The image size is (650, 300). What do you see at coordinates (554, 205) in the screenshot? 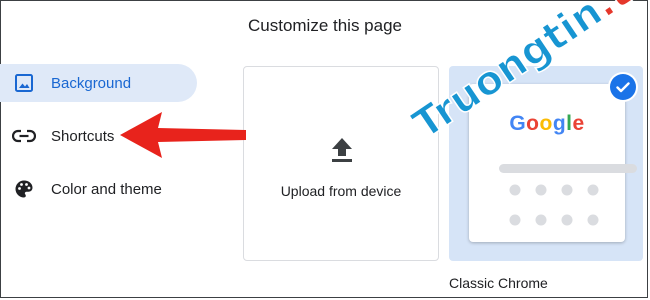
I see `shortcut-dots` at bounding box center [554, 205].